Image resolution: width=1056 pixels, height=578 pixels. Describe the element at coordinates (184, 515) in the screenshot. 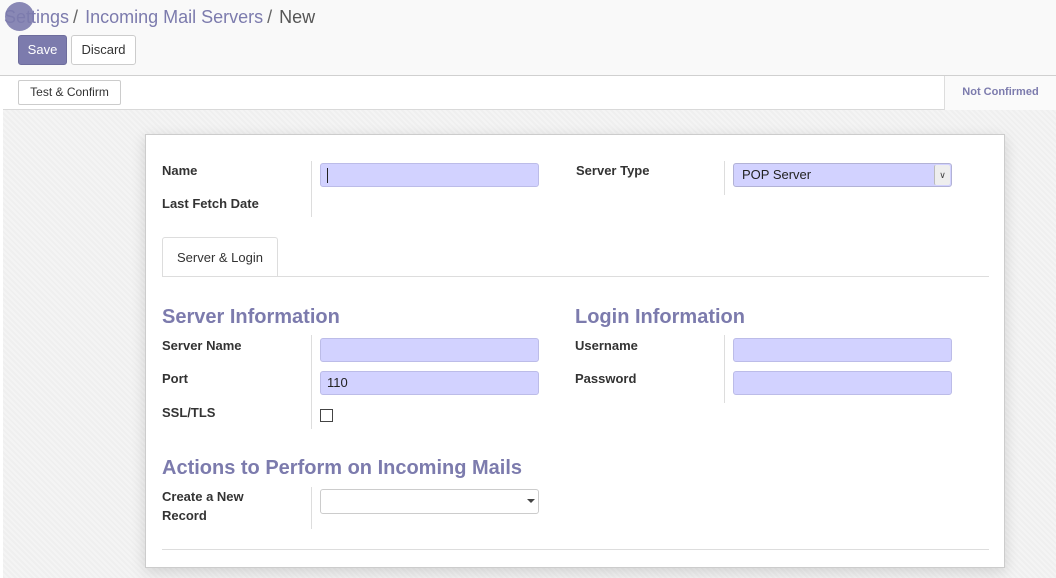

I see `create-record-label-line2: Record` at that location.